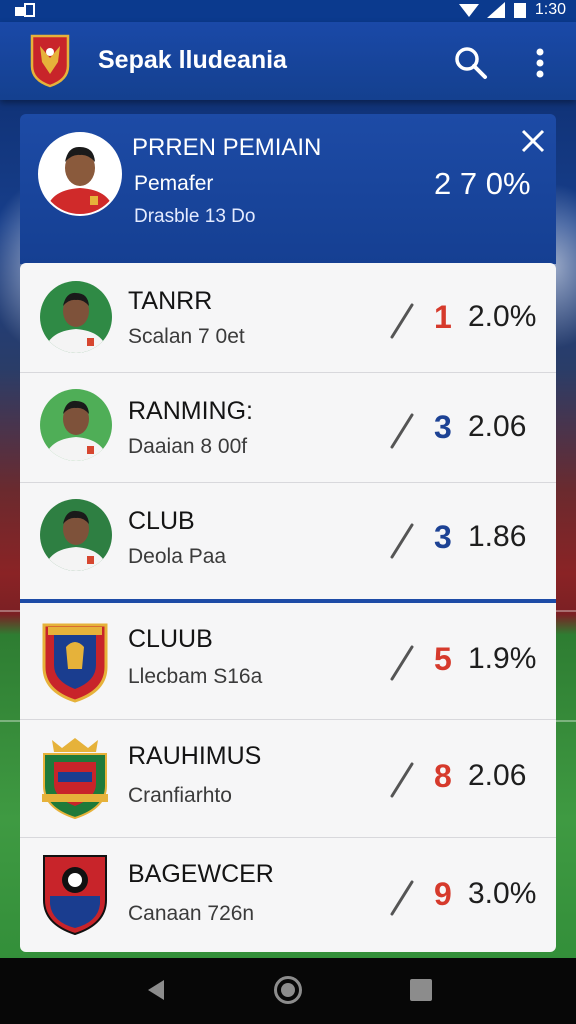 This screenshot has height=1024, width=576. What do you see at coordinates (443, 659) in the screenshot?
I see `rank-number: 5` at bounding box center [443, 659].